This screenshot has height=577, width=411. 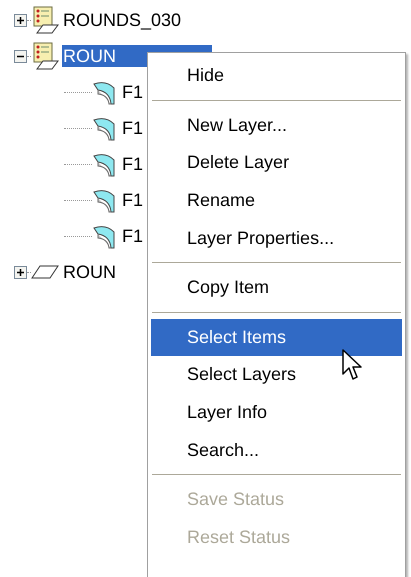 I want to click on tree-node-label: ROUNDS_030, so click(x=122, y=20).